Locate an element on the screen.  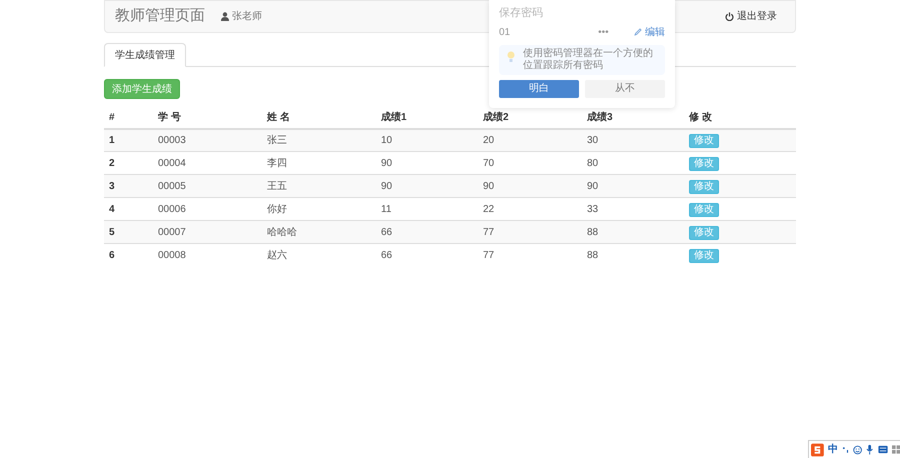
table-cell: 20 is located at coordinates (530, 140).